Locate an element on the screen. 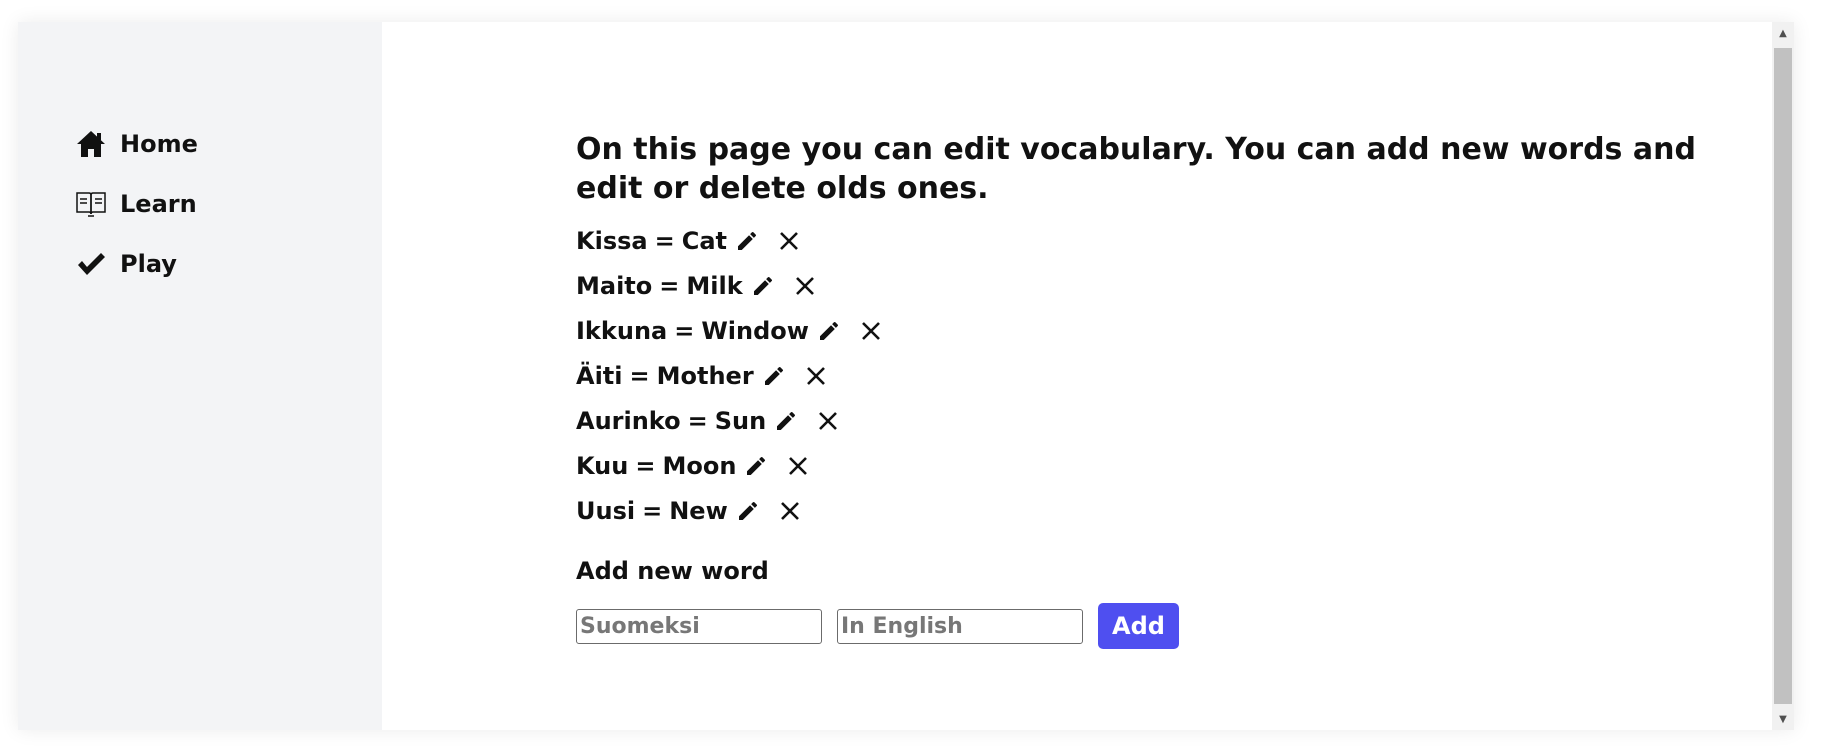  word-row: Uusi = New is located at coordinates (1185, 510).